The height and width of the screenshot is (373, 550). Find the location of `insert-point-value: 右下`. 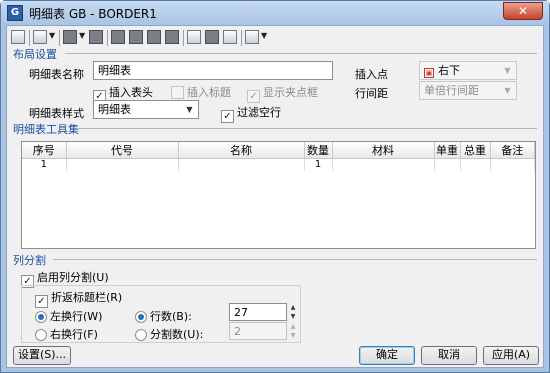

insert-point-value: 右下 is located at coordinates (449, 70).